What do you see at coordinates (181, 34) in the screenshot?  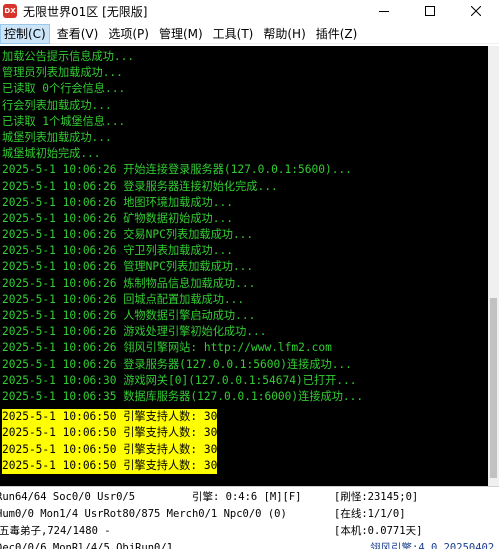 I see `menu-manage: 管理(M)` at bounding box center [181, 34].